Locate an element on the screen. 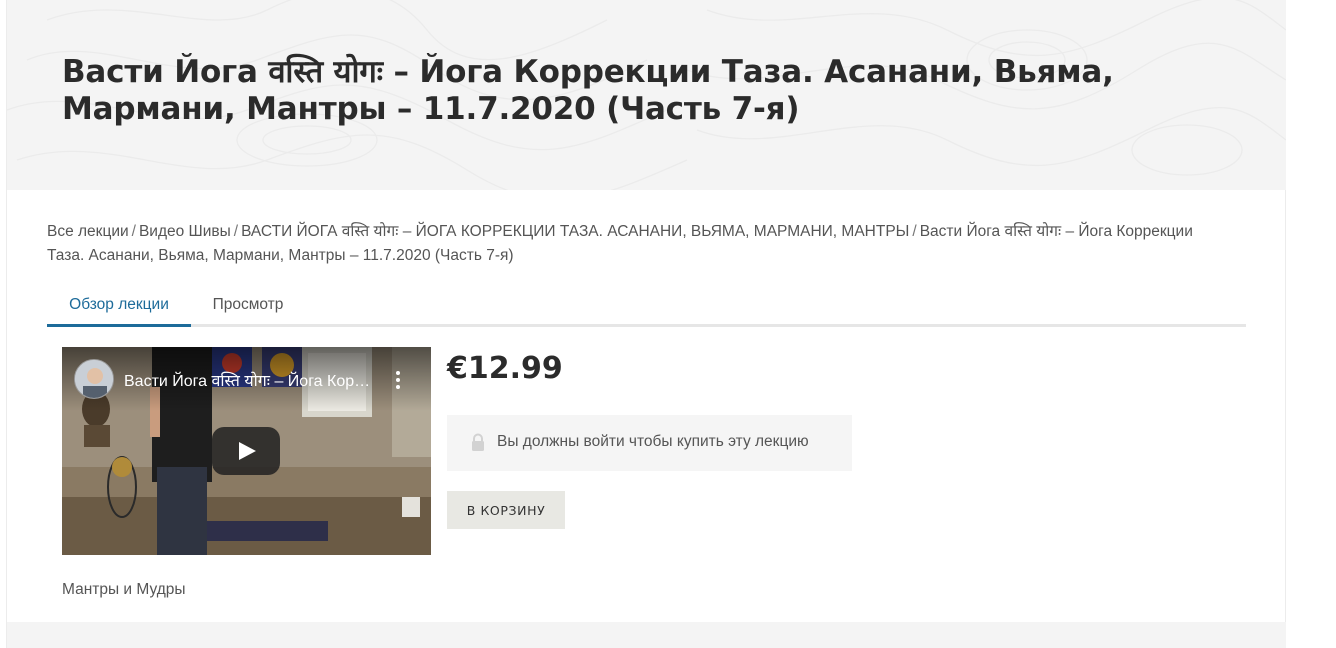  channel-avatar is located at coordinates (94, 379).